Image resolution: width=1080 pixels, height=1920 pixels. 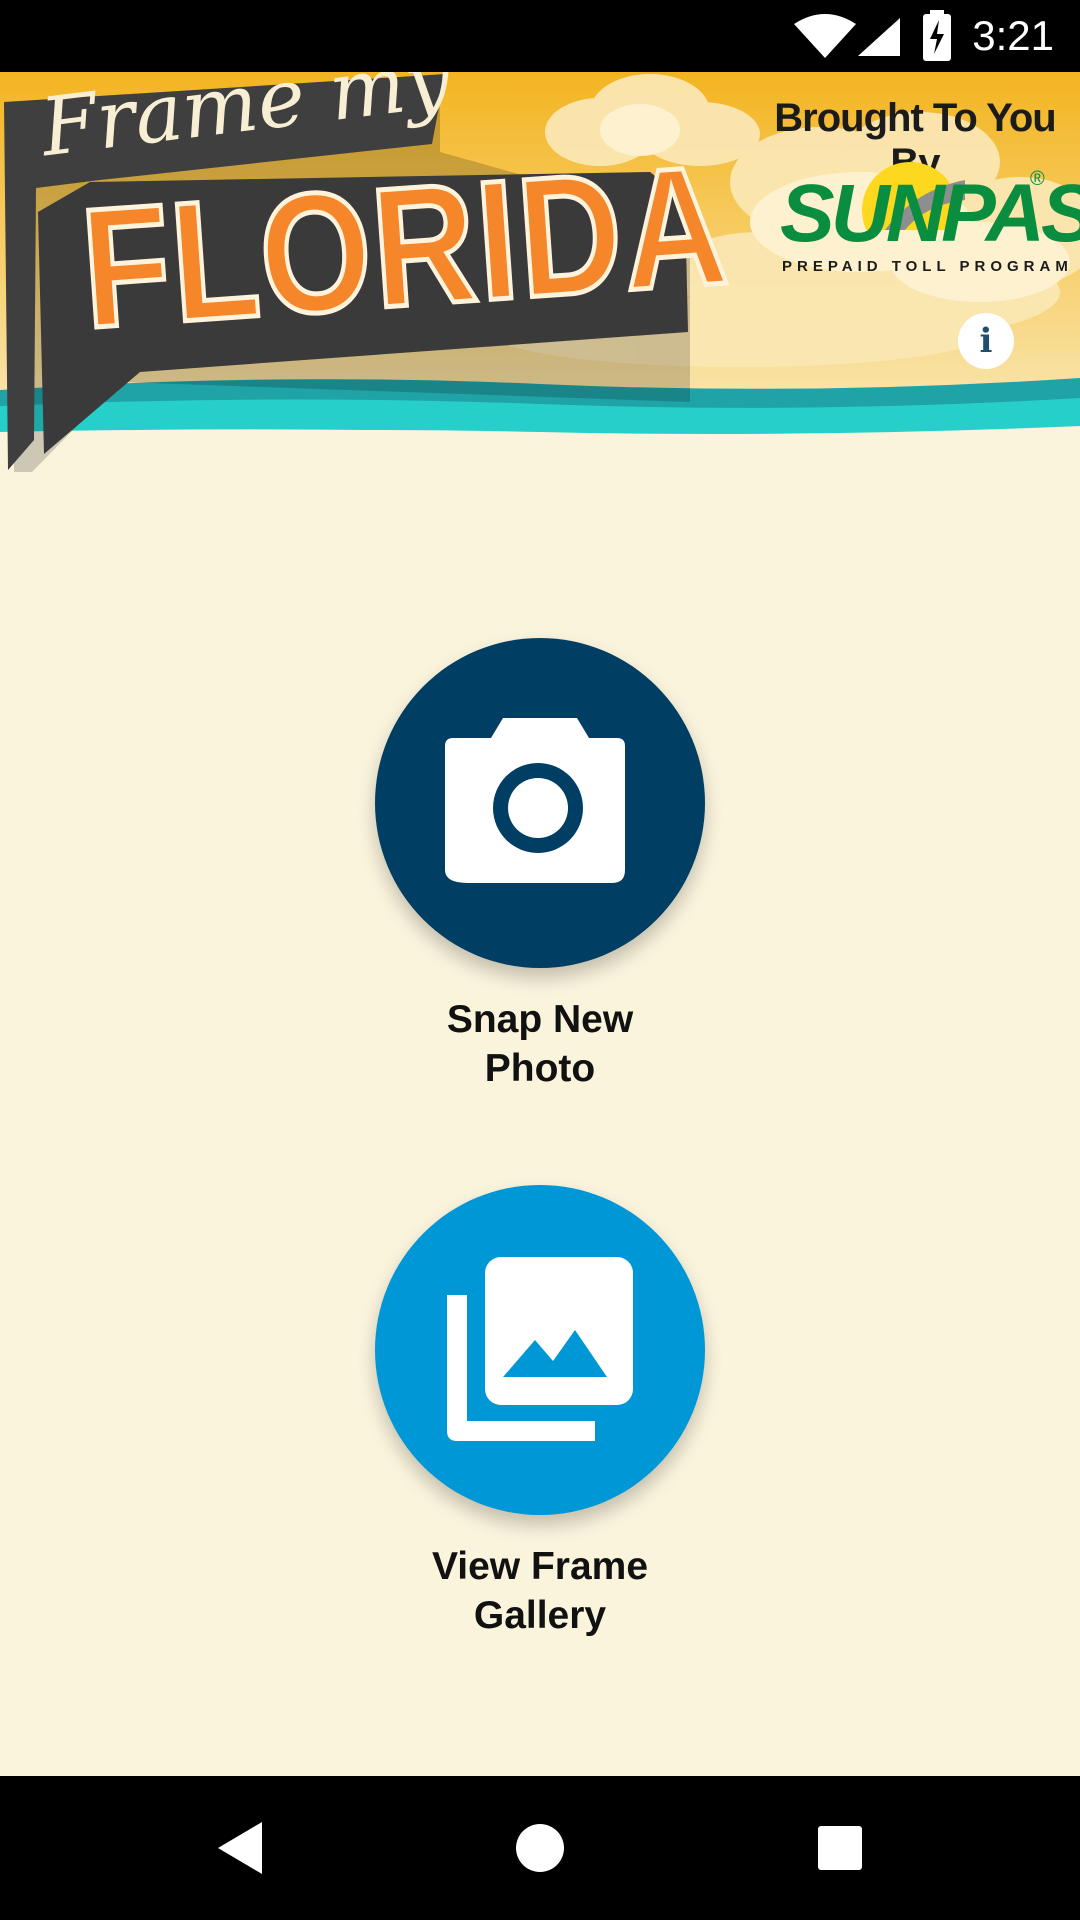 I want to click on back-icon, so click(x=240, y=1848).